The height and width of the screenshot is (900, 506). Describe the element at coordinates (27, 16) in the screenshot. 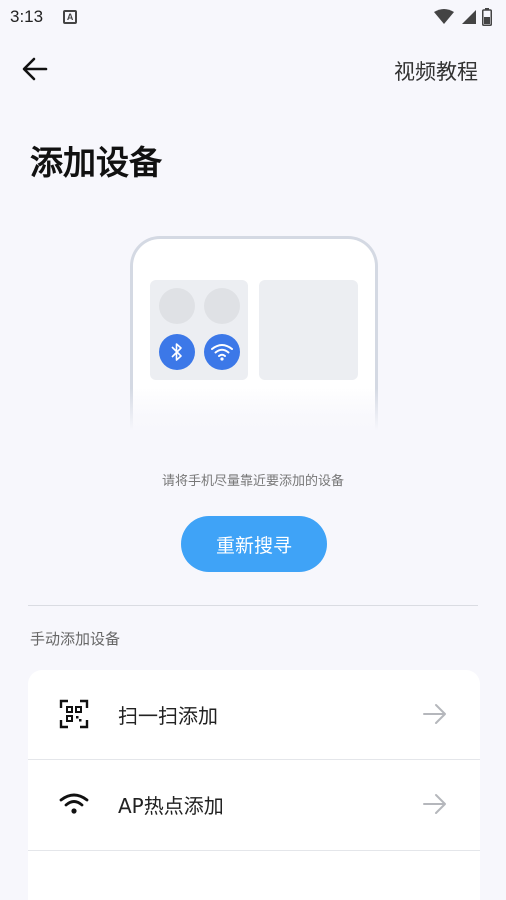

I see `status-time: 3:13` at that location.